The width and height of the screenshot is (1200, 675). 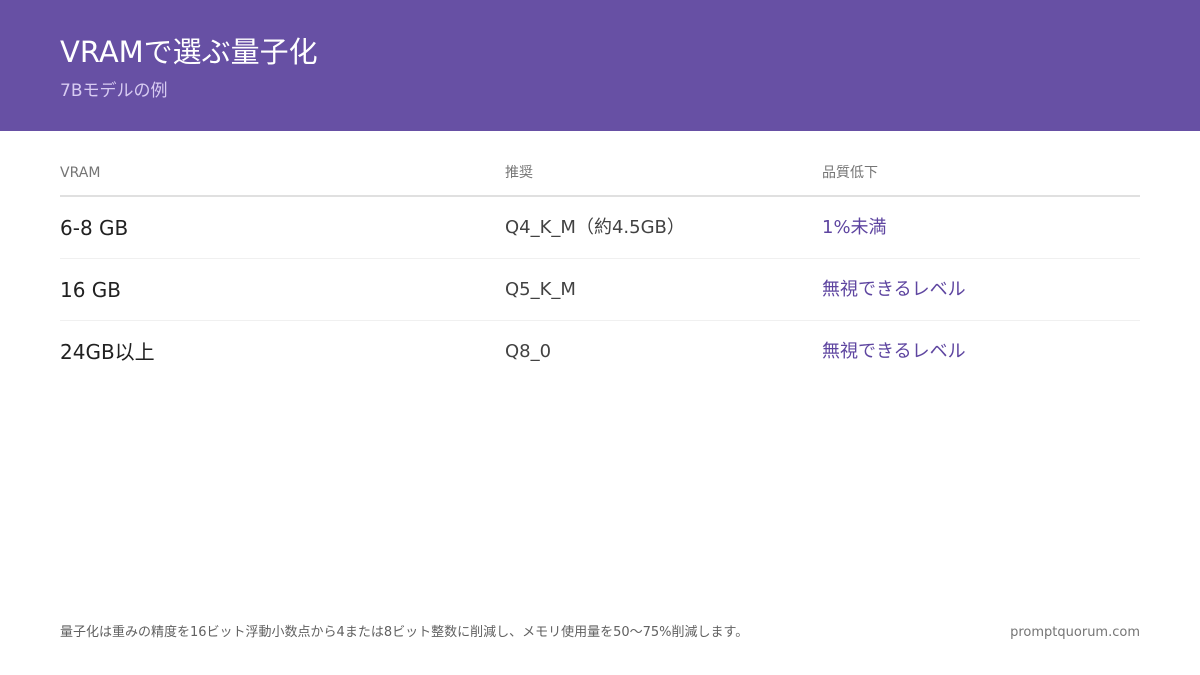 What do you see at coordinates (519, 173) in the screenshot?
I see `column-header-recommended: 推奨` at bounding box center [519, 173].